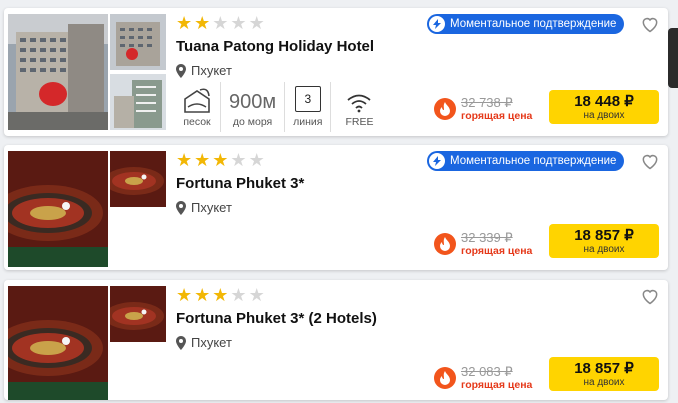 The height and width of the screenshot is (403, 678). Describe the element at coordinates (240, 183) in the screenshot. I see `hotel-name: Fortuna Phuket 3*` at that location.